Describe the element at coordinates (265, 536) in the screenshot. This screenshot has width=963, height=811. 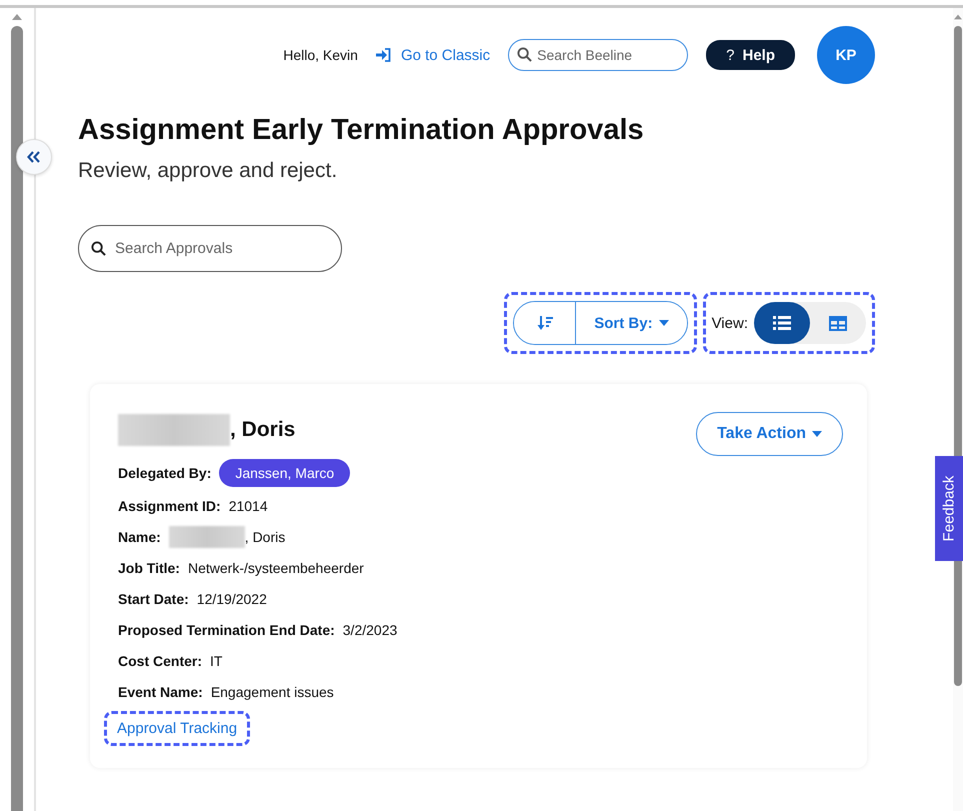
I see `field-value: , Doris` at that location.